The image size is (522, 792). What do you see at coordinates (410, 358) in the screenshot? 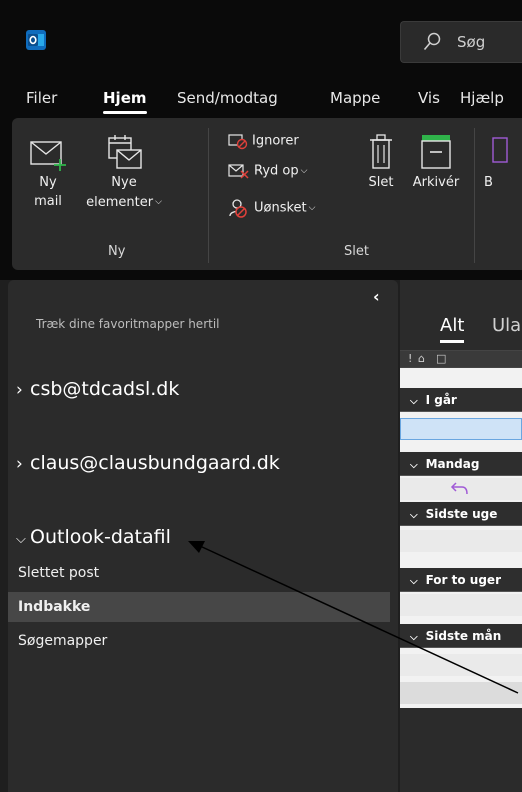
I see `importance-column-icon: !` at bounding box center [410, 358].